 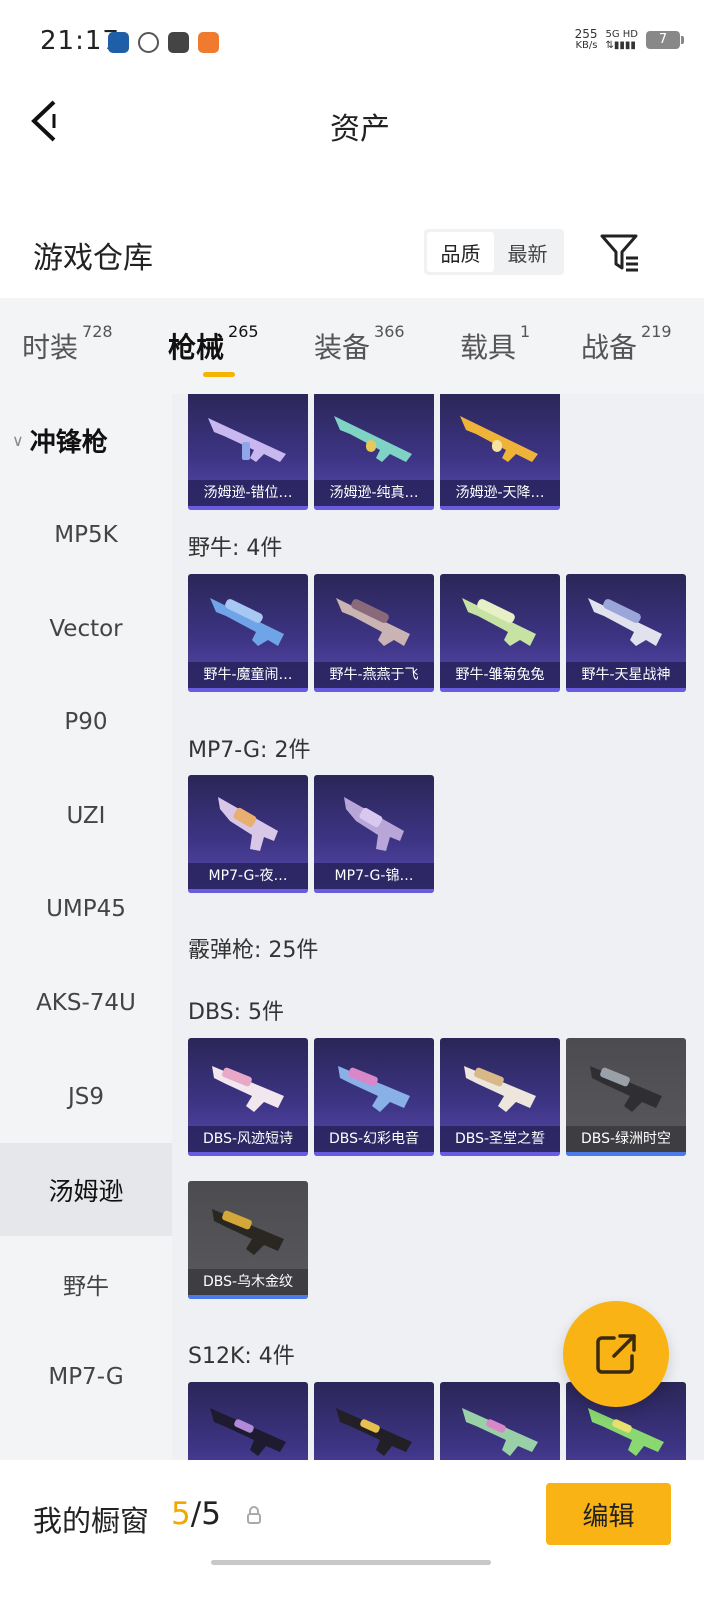 I want to click on tab-firearms: 枪械 265, so click(x=213, y=344).